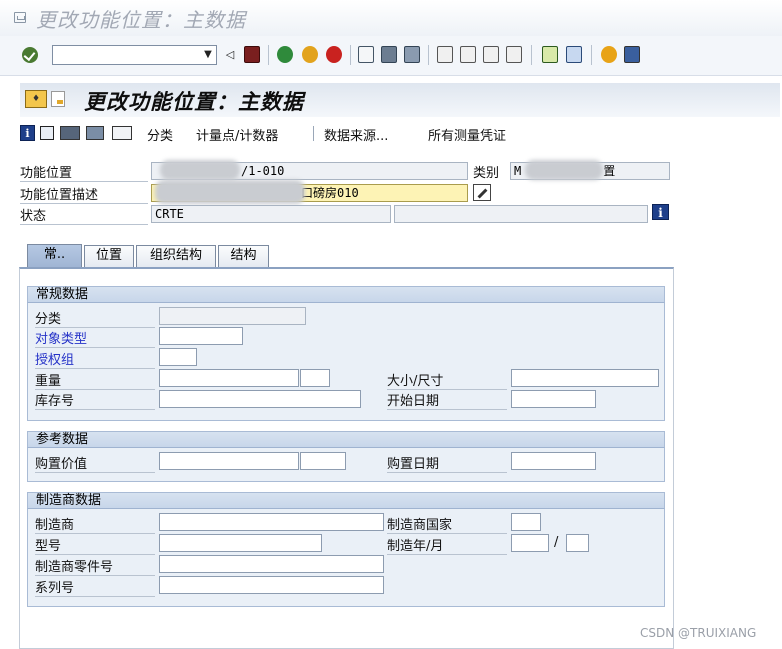 Image resolution: width=782 pixels, height=649 pixels. What do you see at coordinates (553, 399) in the screenshot?
I see `start-date-field` at bounding box center [553, 399].